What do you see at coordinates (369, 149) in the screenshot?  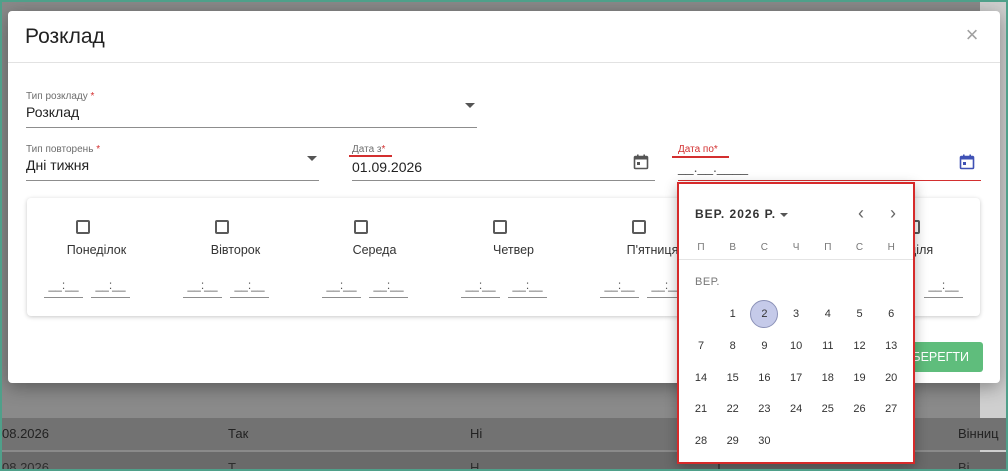 I see `date-from-label: Дата з*` at bounding box center [369, 149].